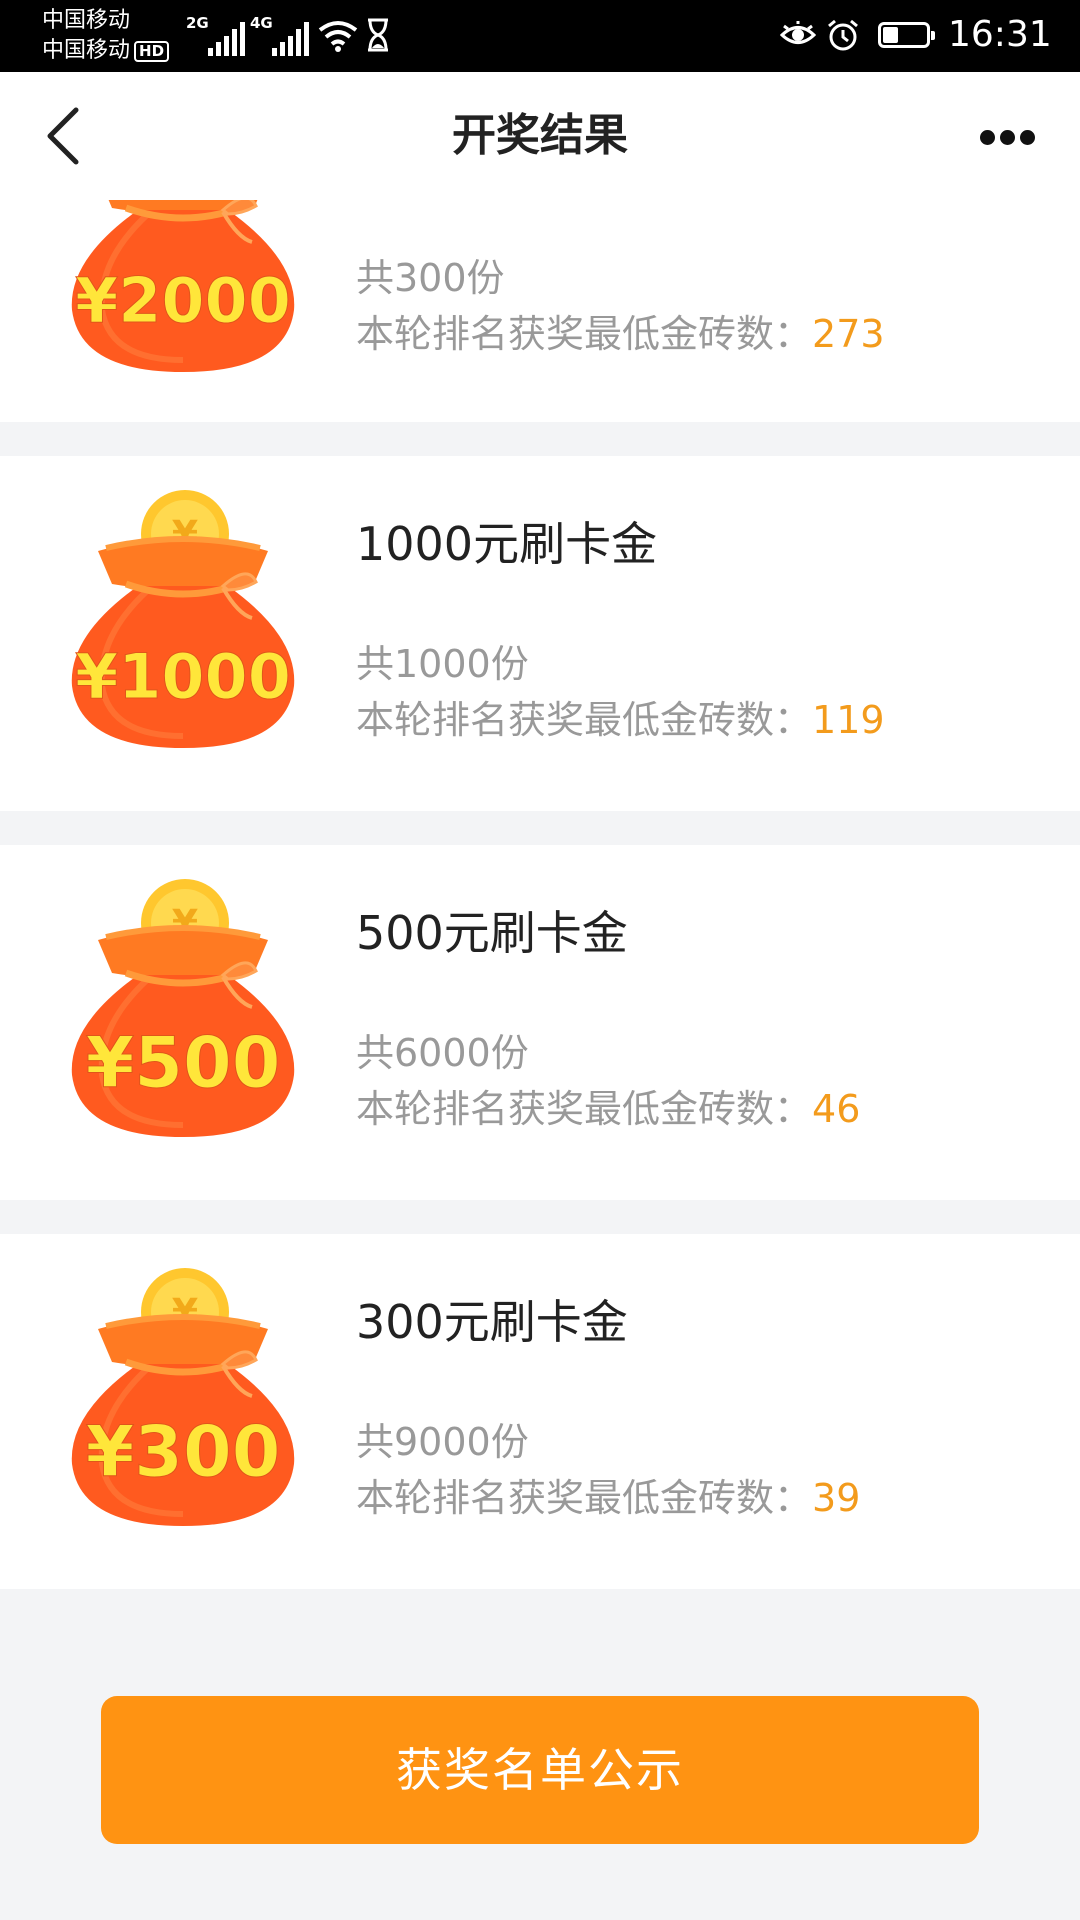 The height and width of the screenshot is (1920, 1080). I want to click on bag-amount-label: ¥500, so click(183, 1063).